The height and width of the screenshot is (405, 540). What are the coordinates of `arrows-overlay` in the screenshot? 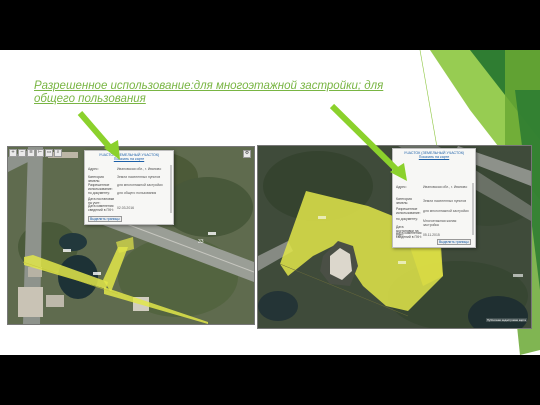 It's located at (242, 142).